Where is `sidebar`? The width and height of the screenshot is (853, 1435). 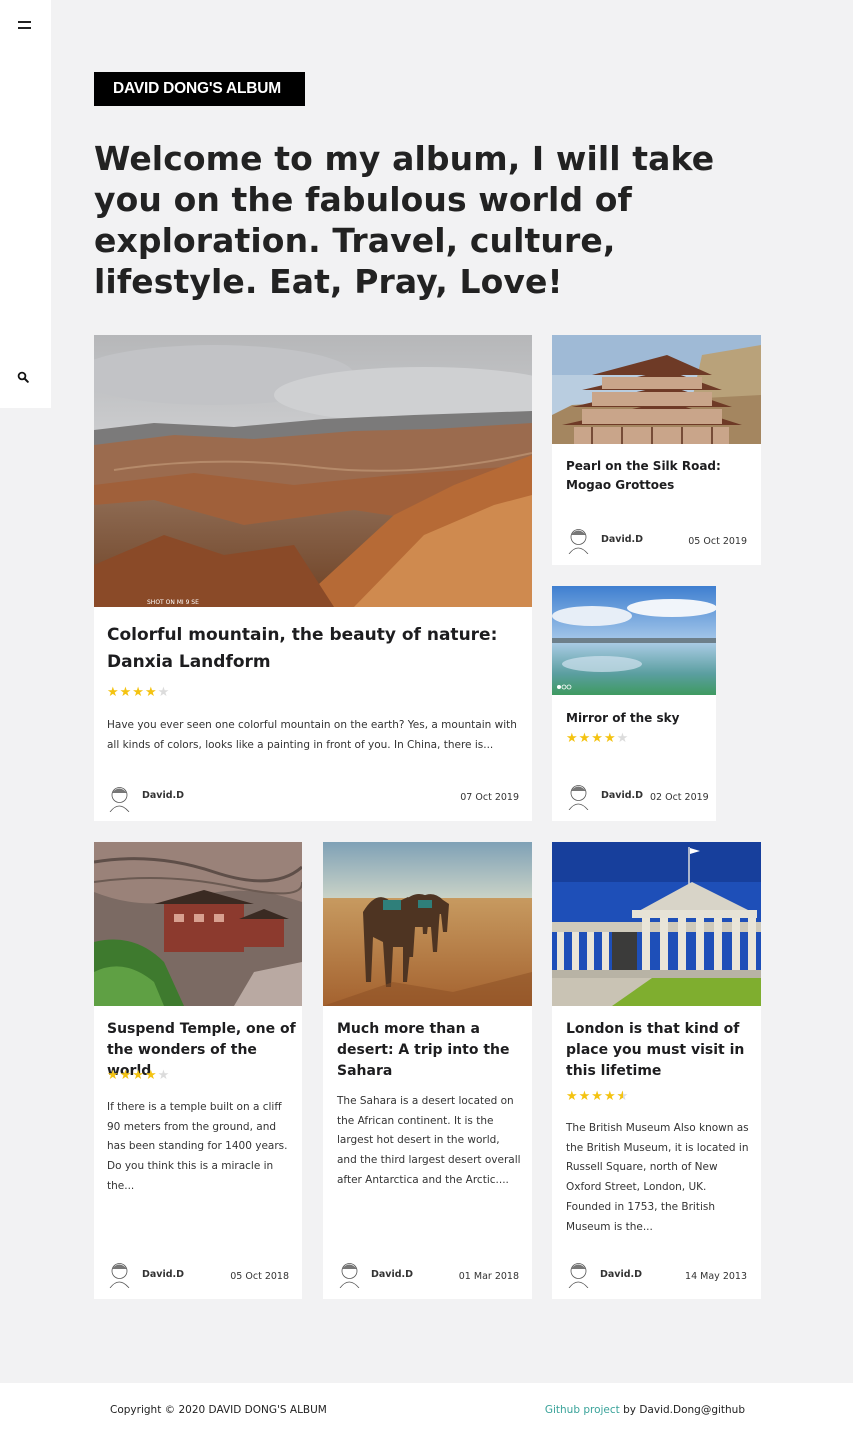
sidebar is located at coordinates (25, 204).